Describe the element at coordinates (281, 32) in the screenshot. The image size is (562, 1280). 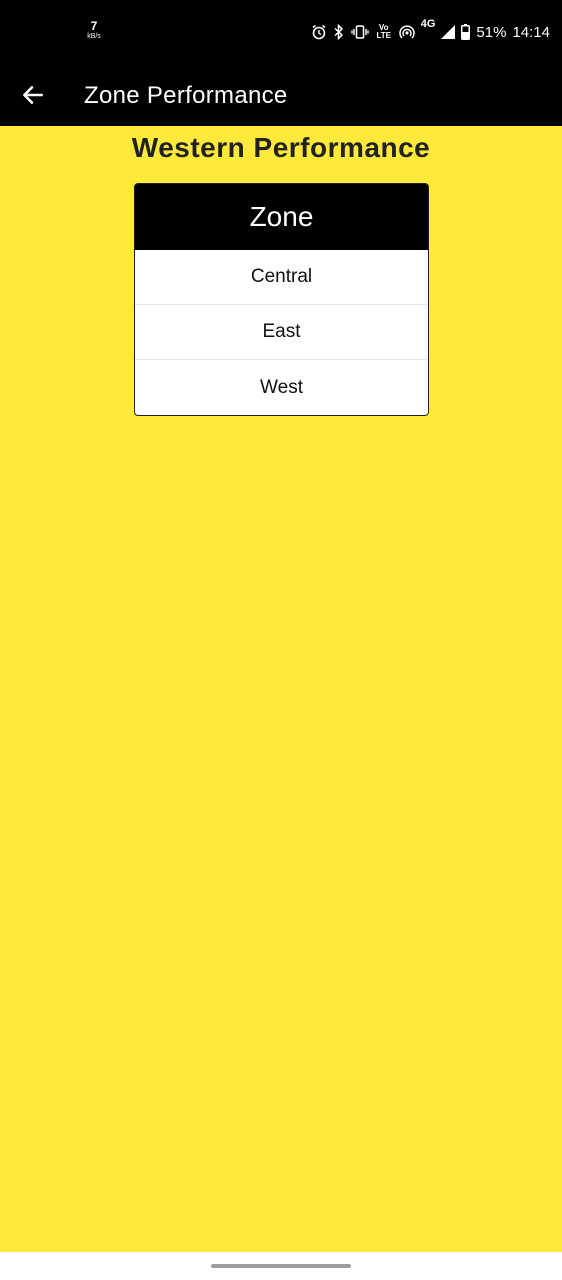
I see `status-bar: 7 kB/s Vo LTE 4G 51% 14:14` at that location.